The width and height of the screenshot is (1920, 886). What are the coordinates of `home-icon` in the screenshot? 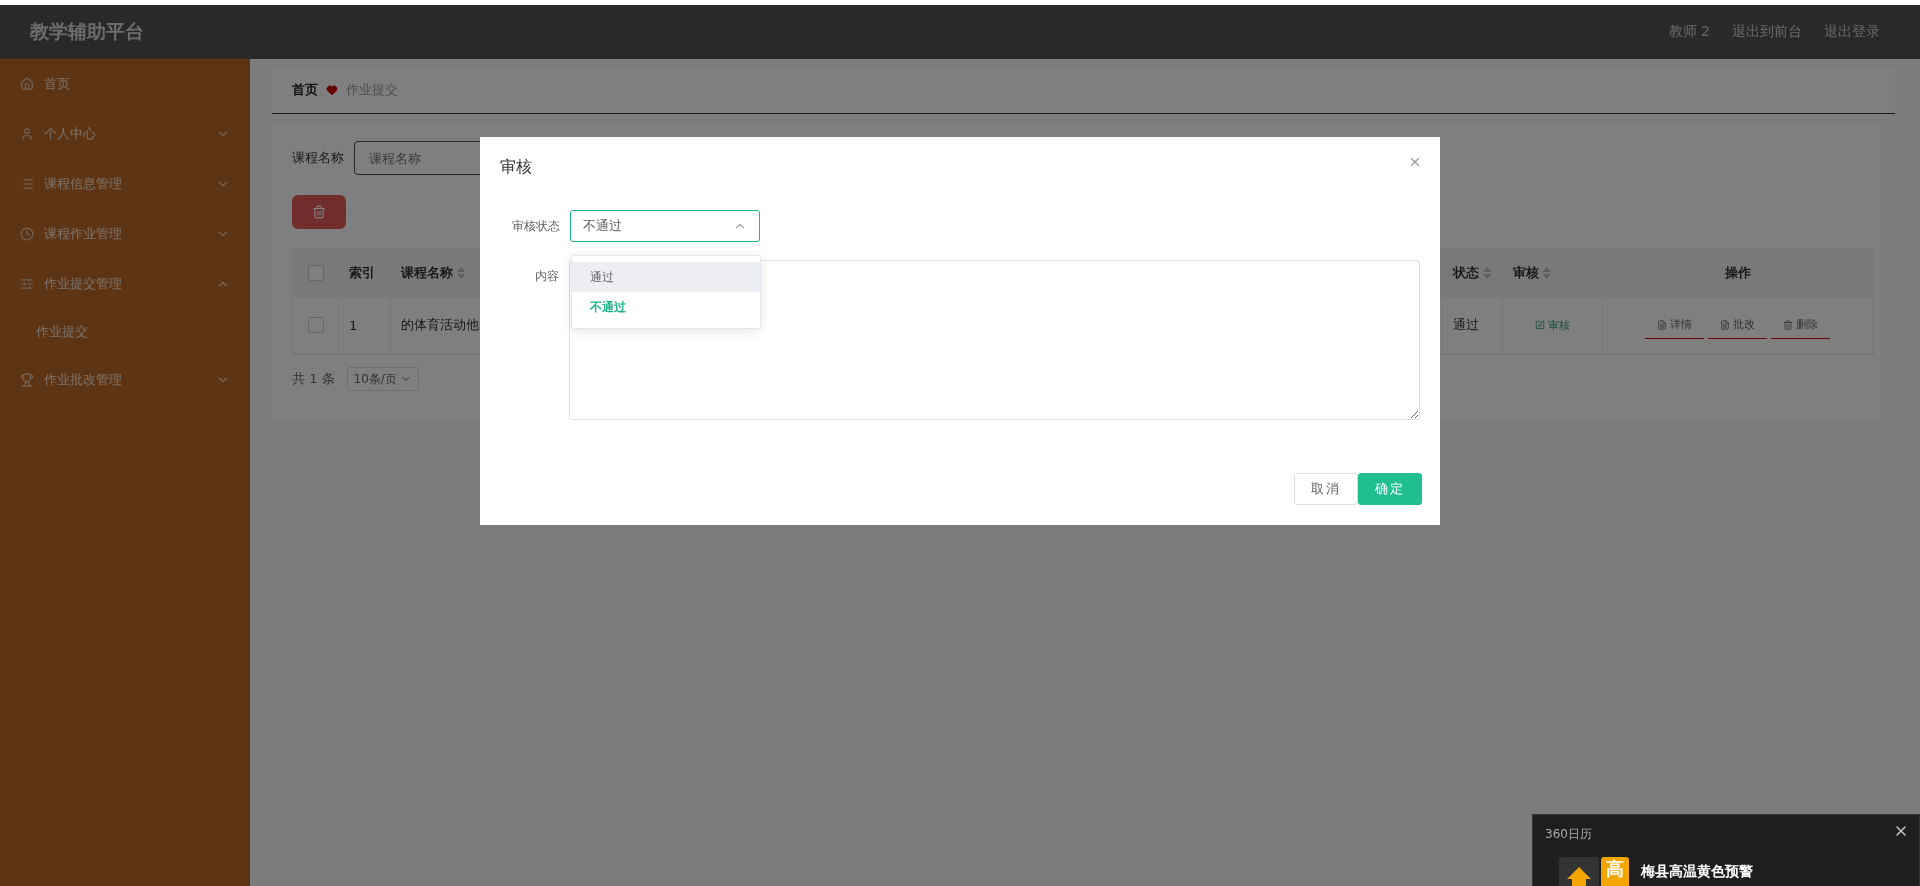 It's located at (27, 84).